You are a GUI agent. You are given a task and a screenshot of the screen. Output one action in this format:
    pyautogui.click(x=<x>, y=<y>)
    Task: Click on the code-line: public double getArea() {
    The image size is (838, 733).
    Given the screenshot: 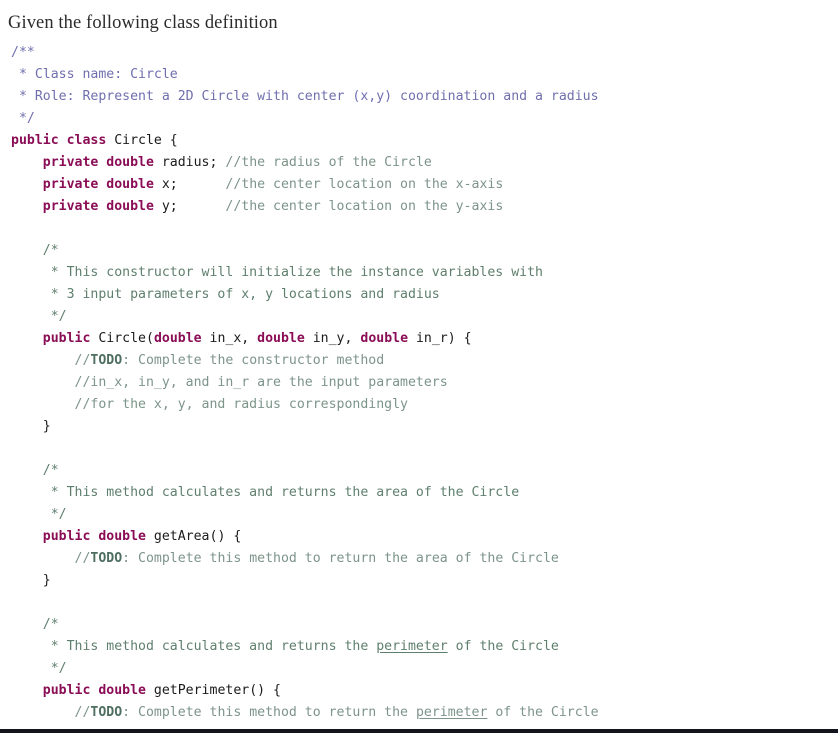 What is the action you would take?
    pyautogui.click(x=424, y=537)
    